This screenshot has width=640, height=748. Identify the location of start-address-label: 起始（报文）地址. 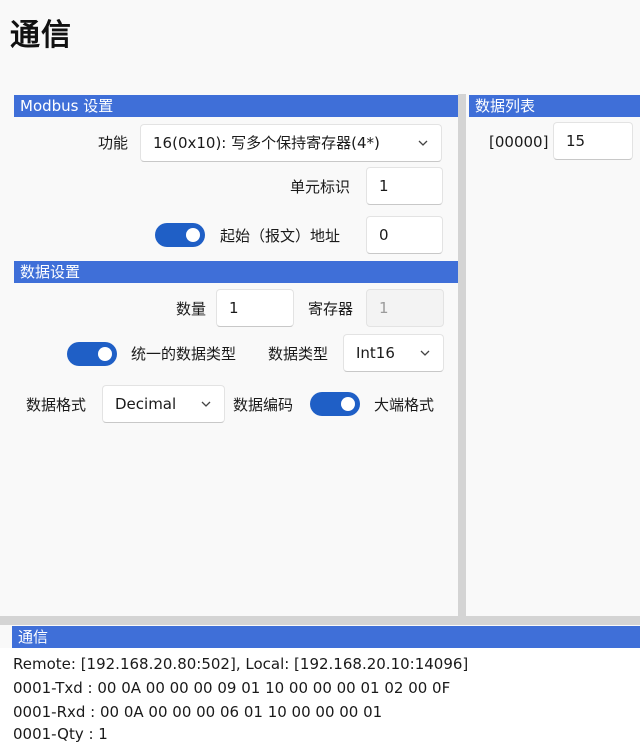
(280, 236).